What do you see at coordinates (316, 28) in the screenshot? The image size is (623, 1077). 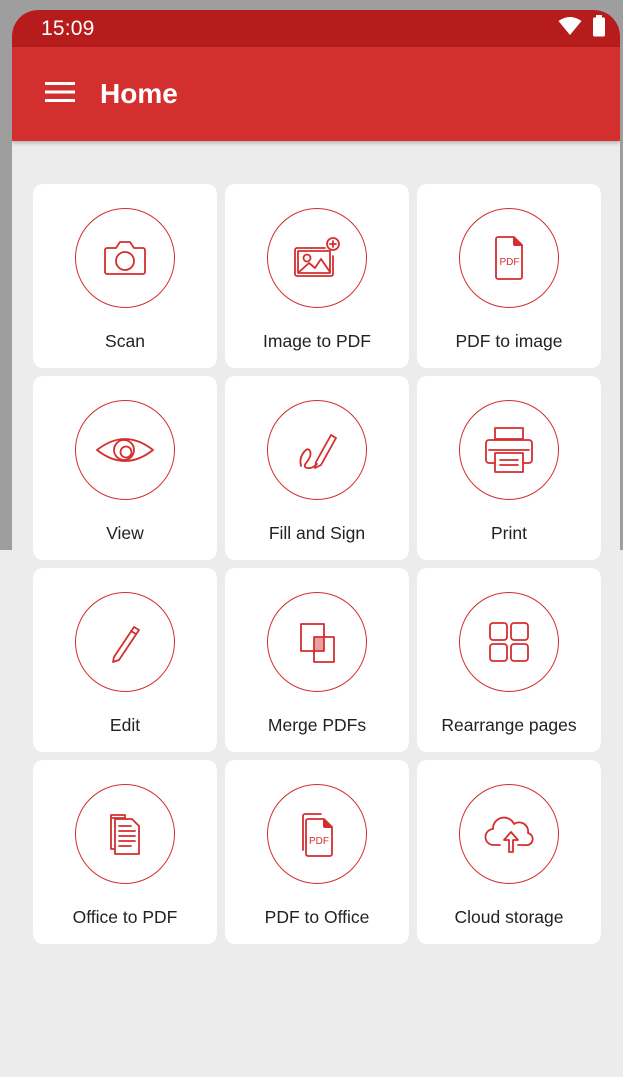 I see `status-bar: 15:09` at bounding box center [316, 28].